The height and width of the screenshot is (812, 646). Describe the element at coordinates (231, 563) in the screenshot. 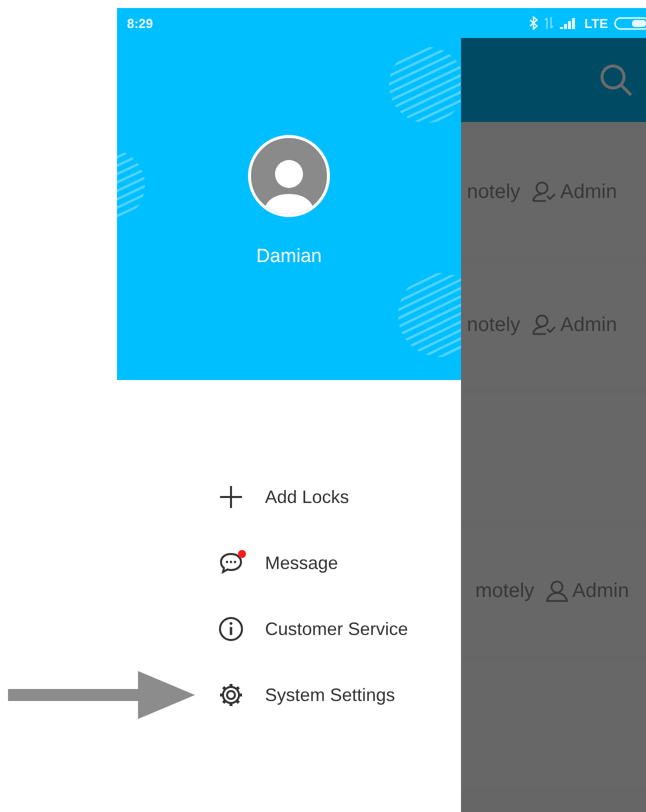

I see `chat-bubble-icon` at that location.